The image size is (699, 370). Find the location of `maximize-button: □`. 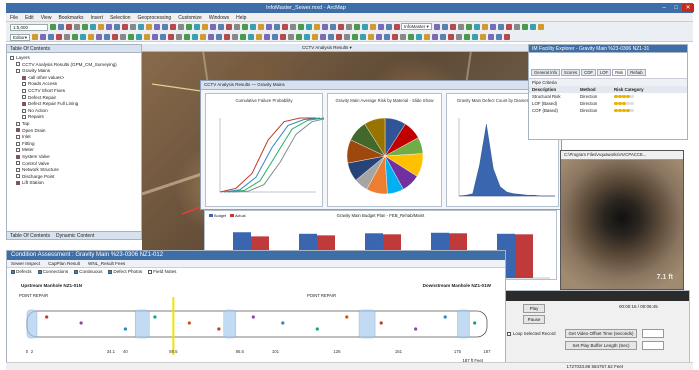

maximize-button: □ is located at coordinates (676, 8).